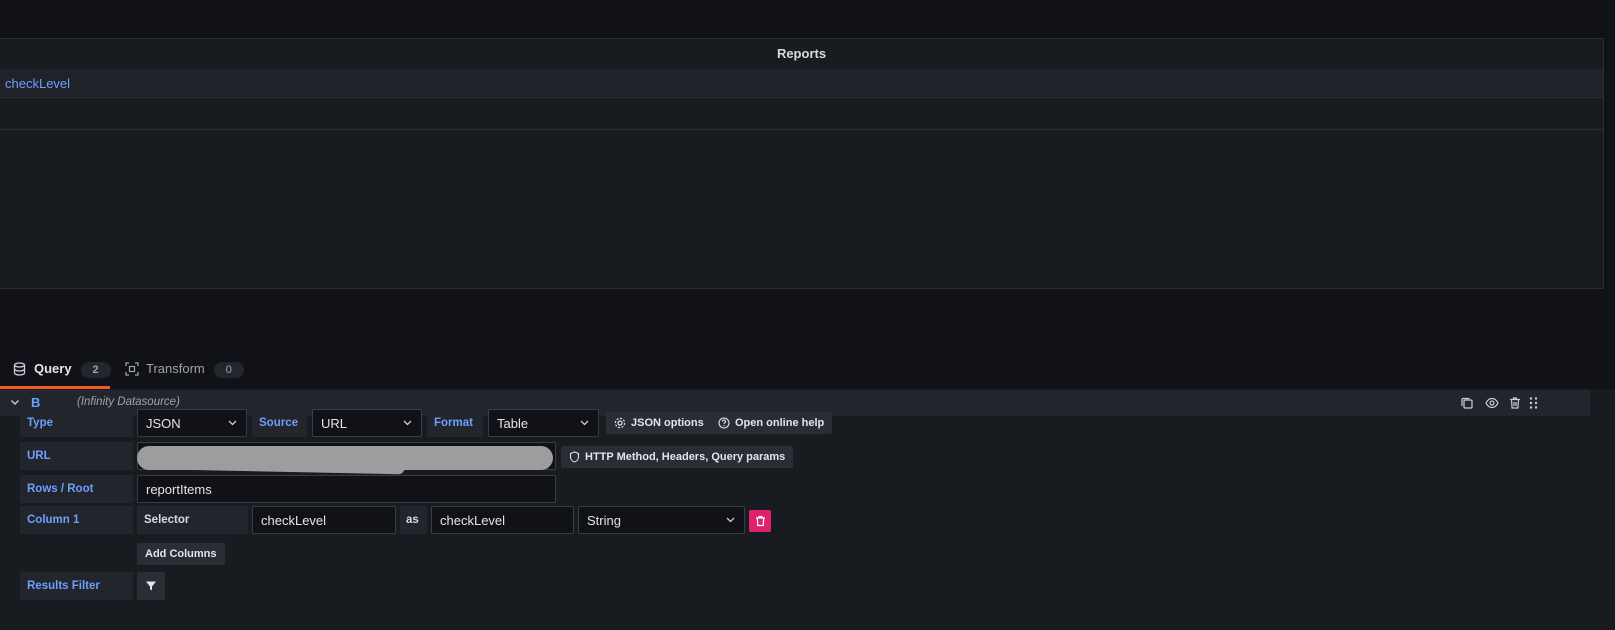 This screenshot has height=630, width=1615. I want to click on filter-icon, so click(151, 586).